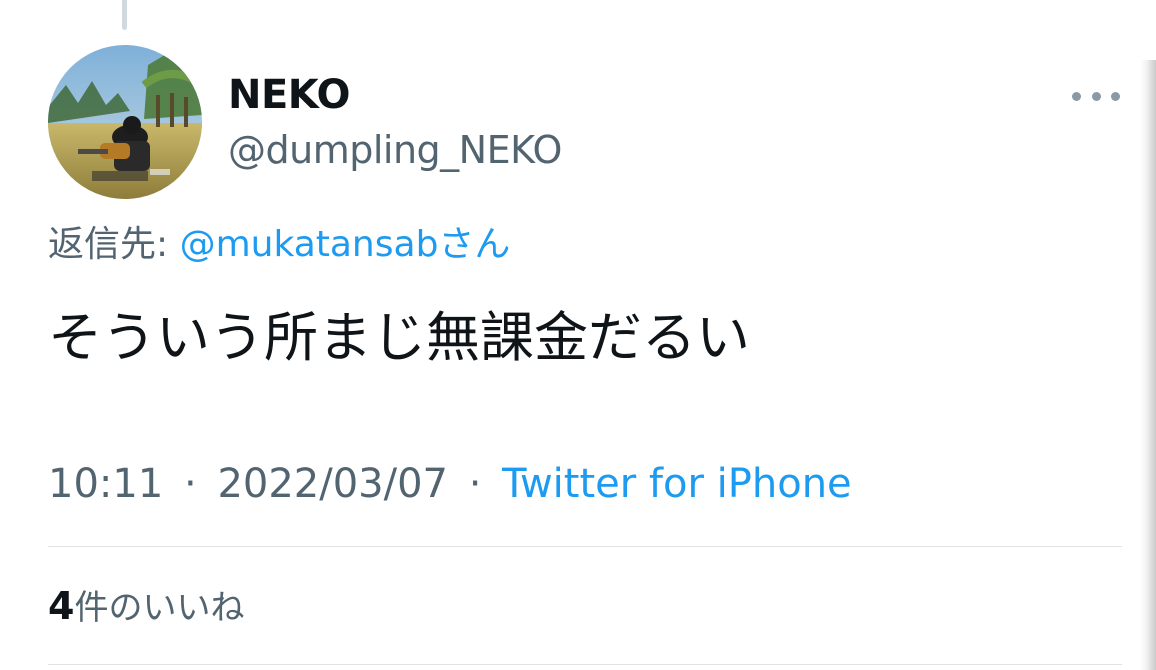  Describe the element at coordinates (159, 608) in the screenshot. I see `likes-label: 件のいいね` at that location.